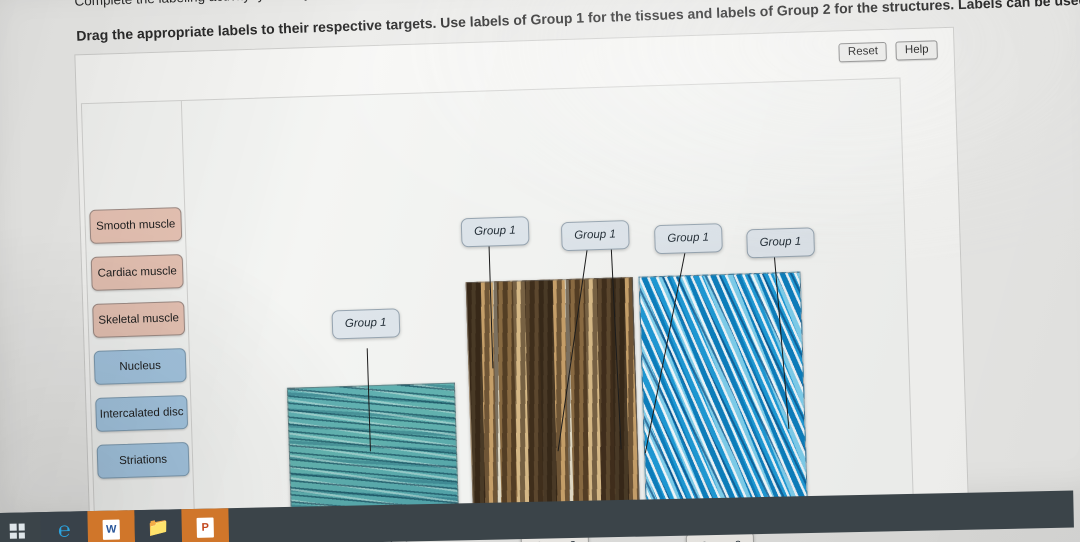 The width and height of the screenshot is (1080, 542). I want to click on help-button: Help, so click(916, 50).